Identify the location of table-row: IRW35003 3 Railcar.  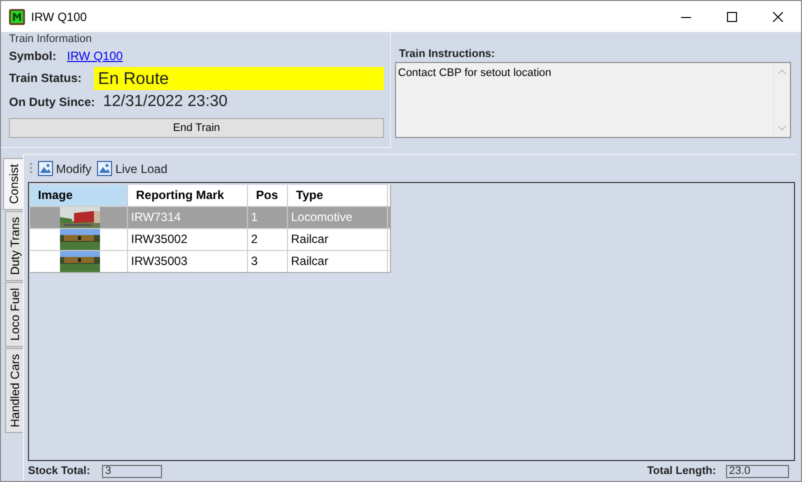
(210, 261).